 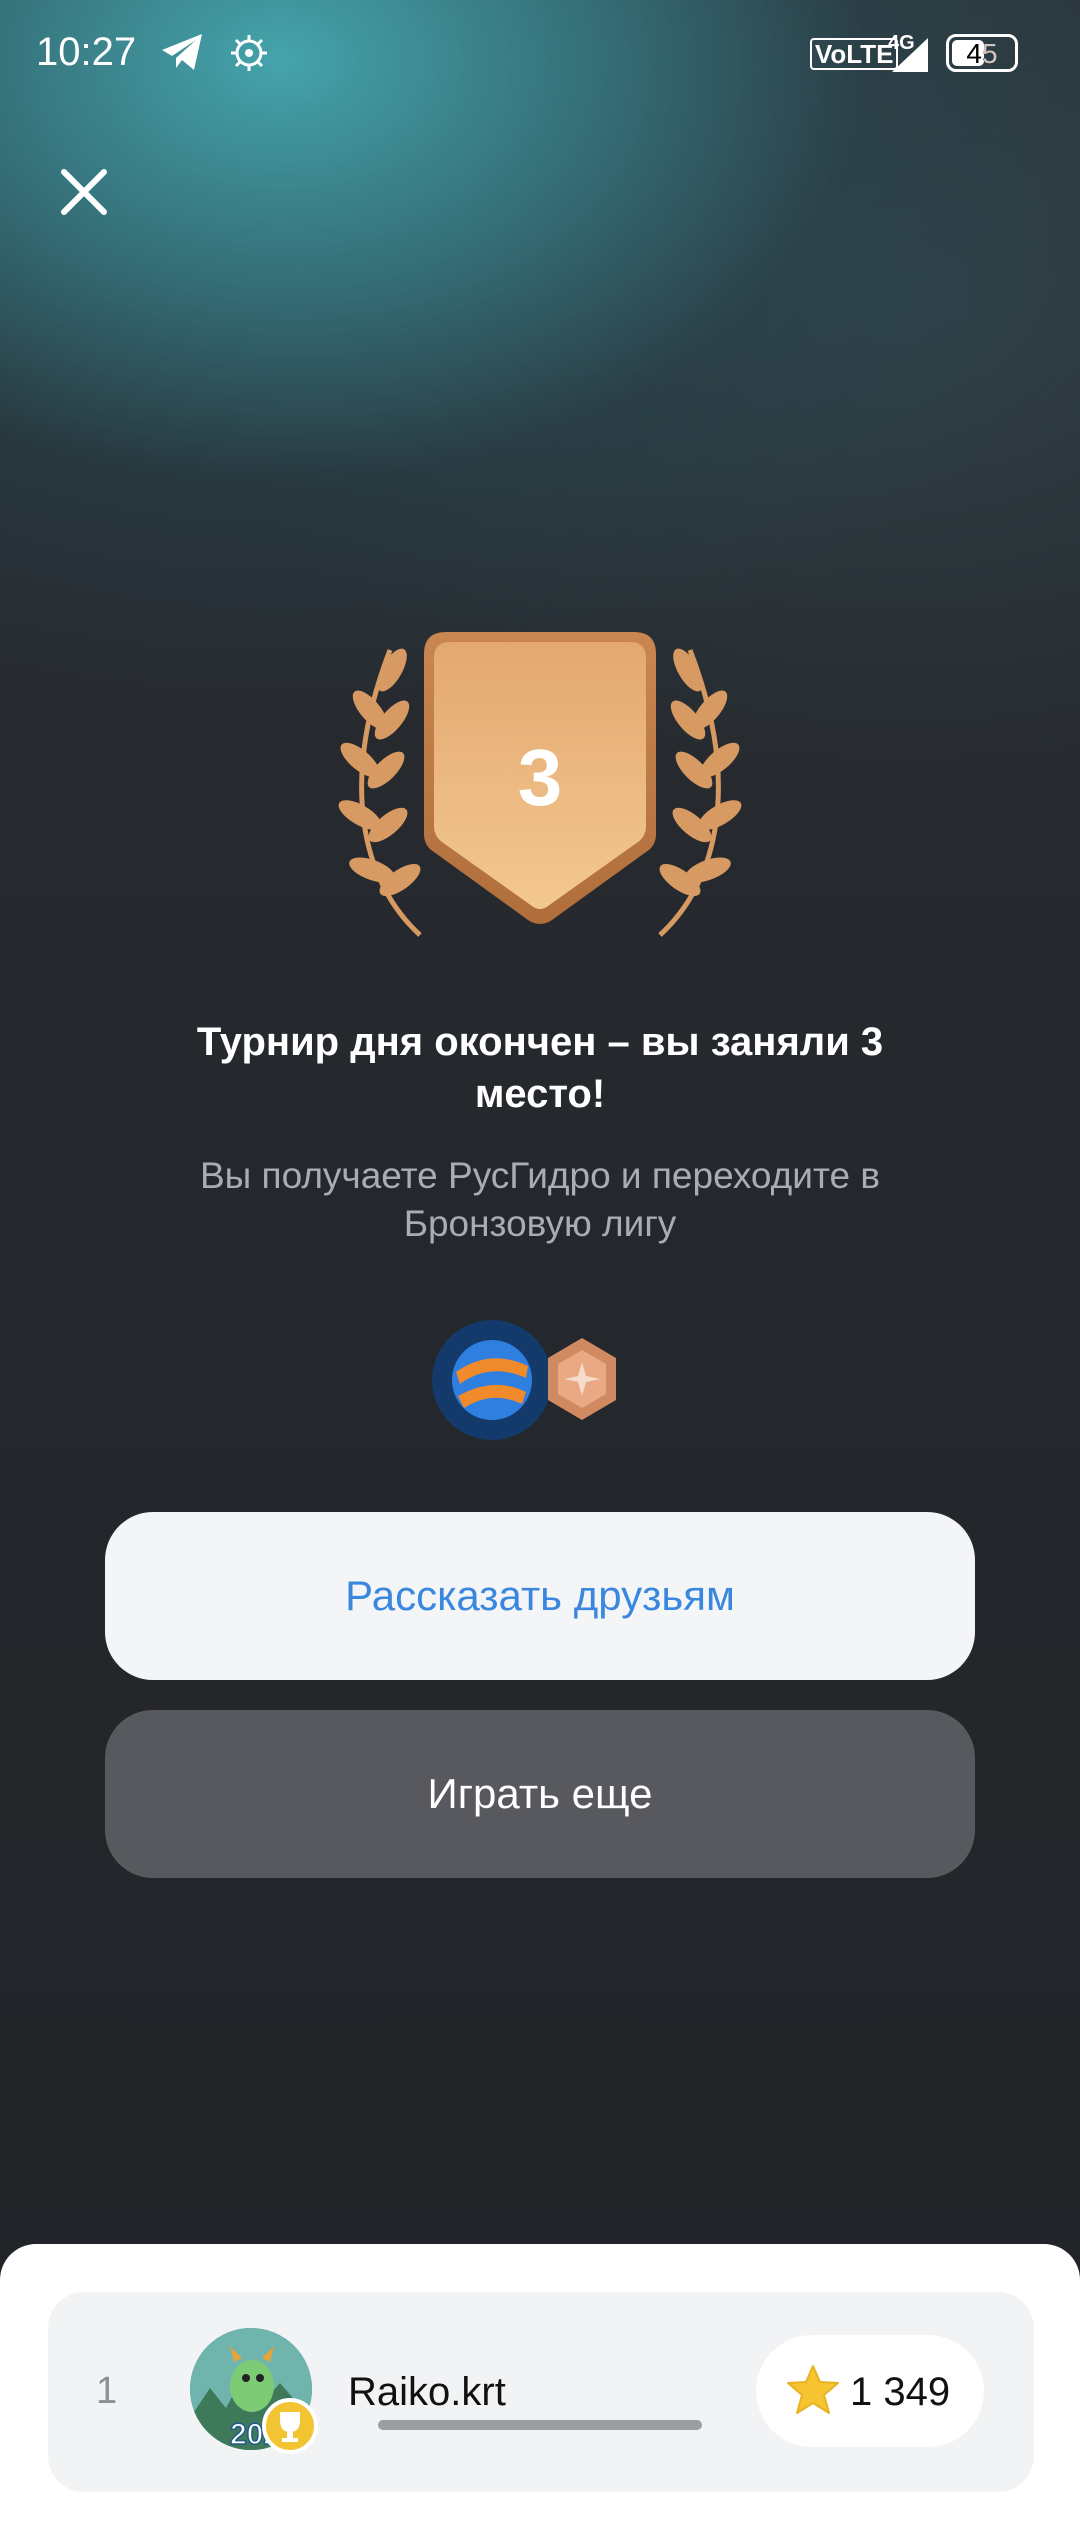 What do you see at coordinates (182, 52) in the screenshot?
I see `telegram-icon` at bounding box center [182, 52].